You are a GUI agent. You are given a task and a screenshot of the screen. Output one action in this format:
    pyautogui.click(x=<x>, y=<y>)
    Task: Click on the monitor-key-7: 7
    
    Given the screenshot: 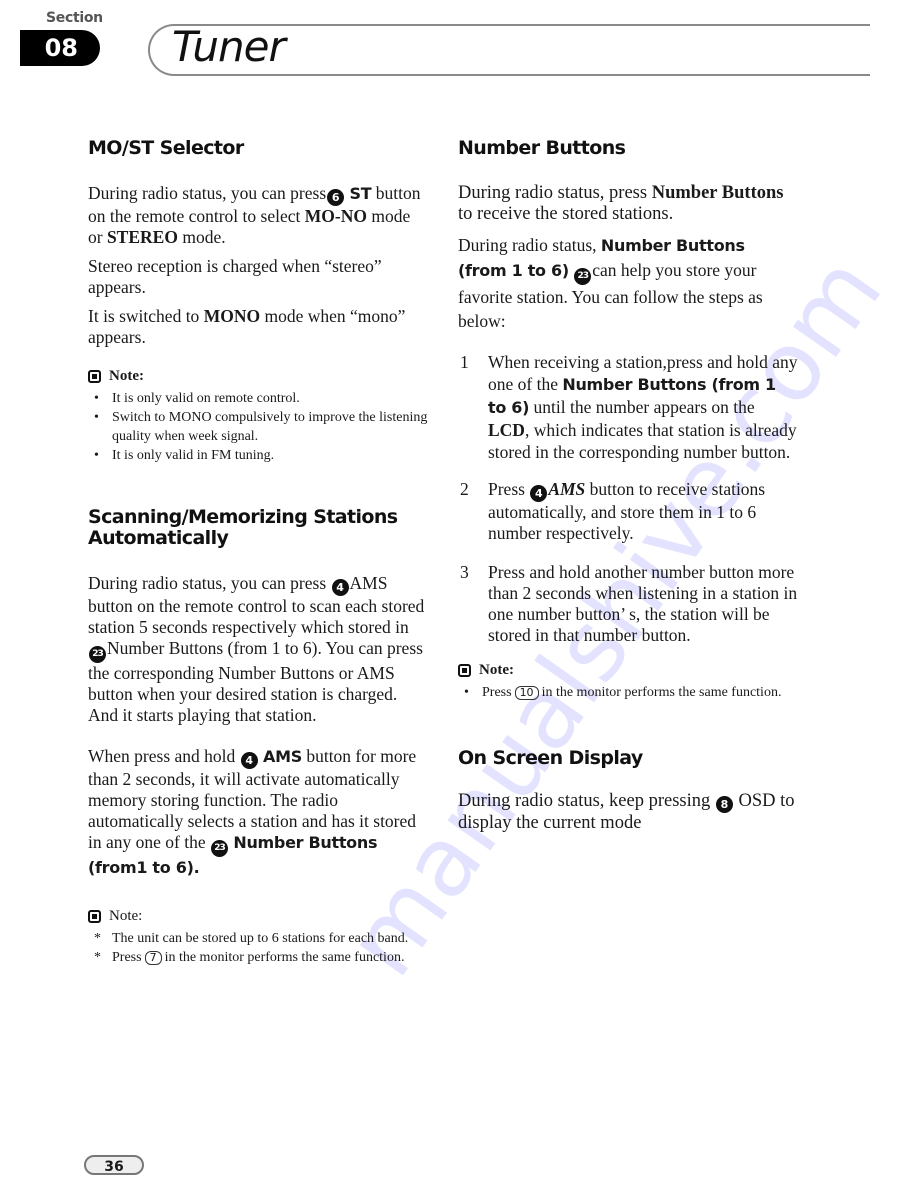 What is the action you would take?
    pyautogui.click(x=153, y=958)
    